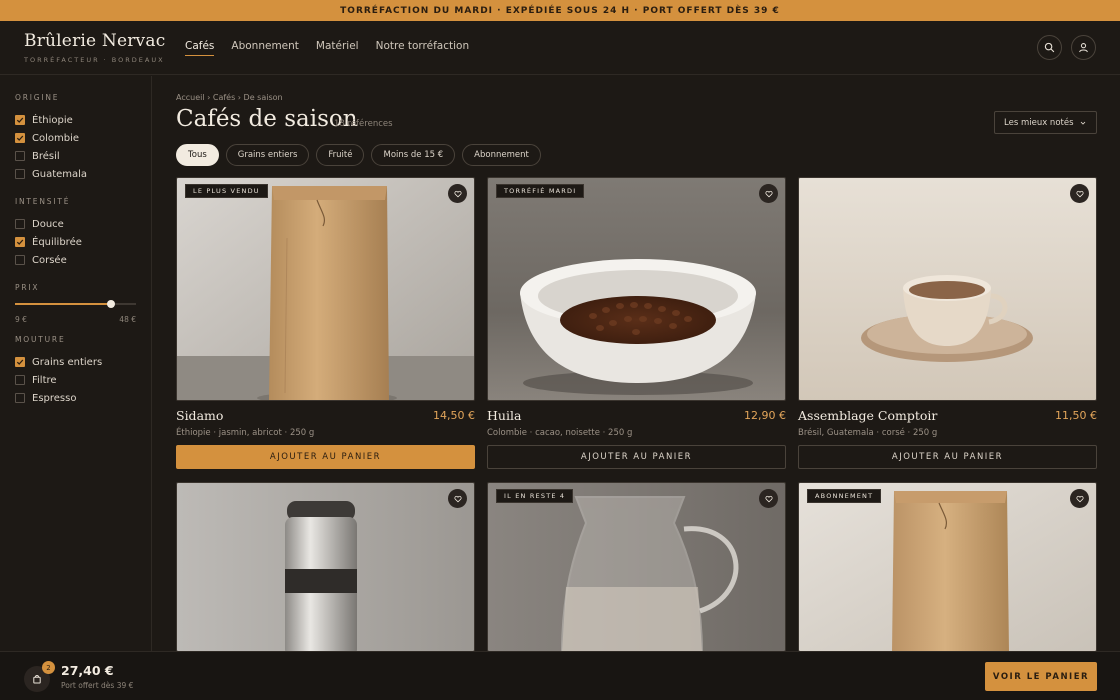 This screenshot has height=700, width=1120. What do you see at coordinates (337, 48) in the screenshot?
I see `nav-item-materiel: Matériel` at bounding box center [337, 48].